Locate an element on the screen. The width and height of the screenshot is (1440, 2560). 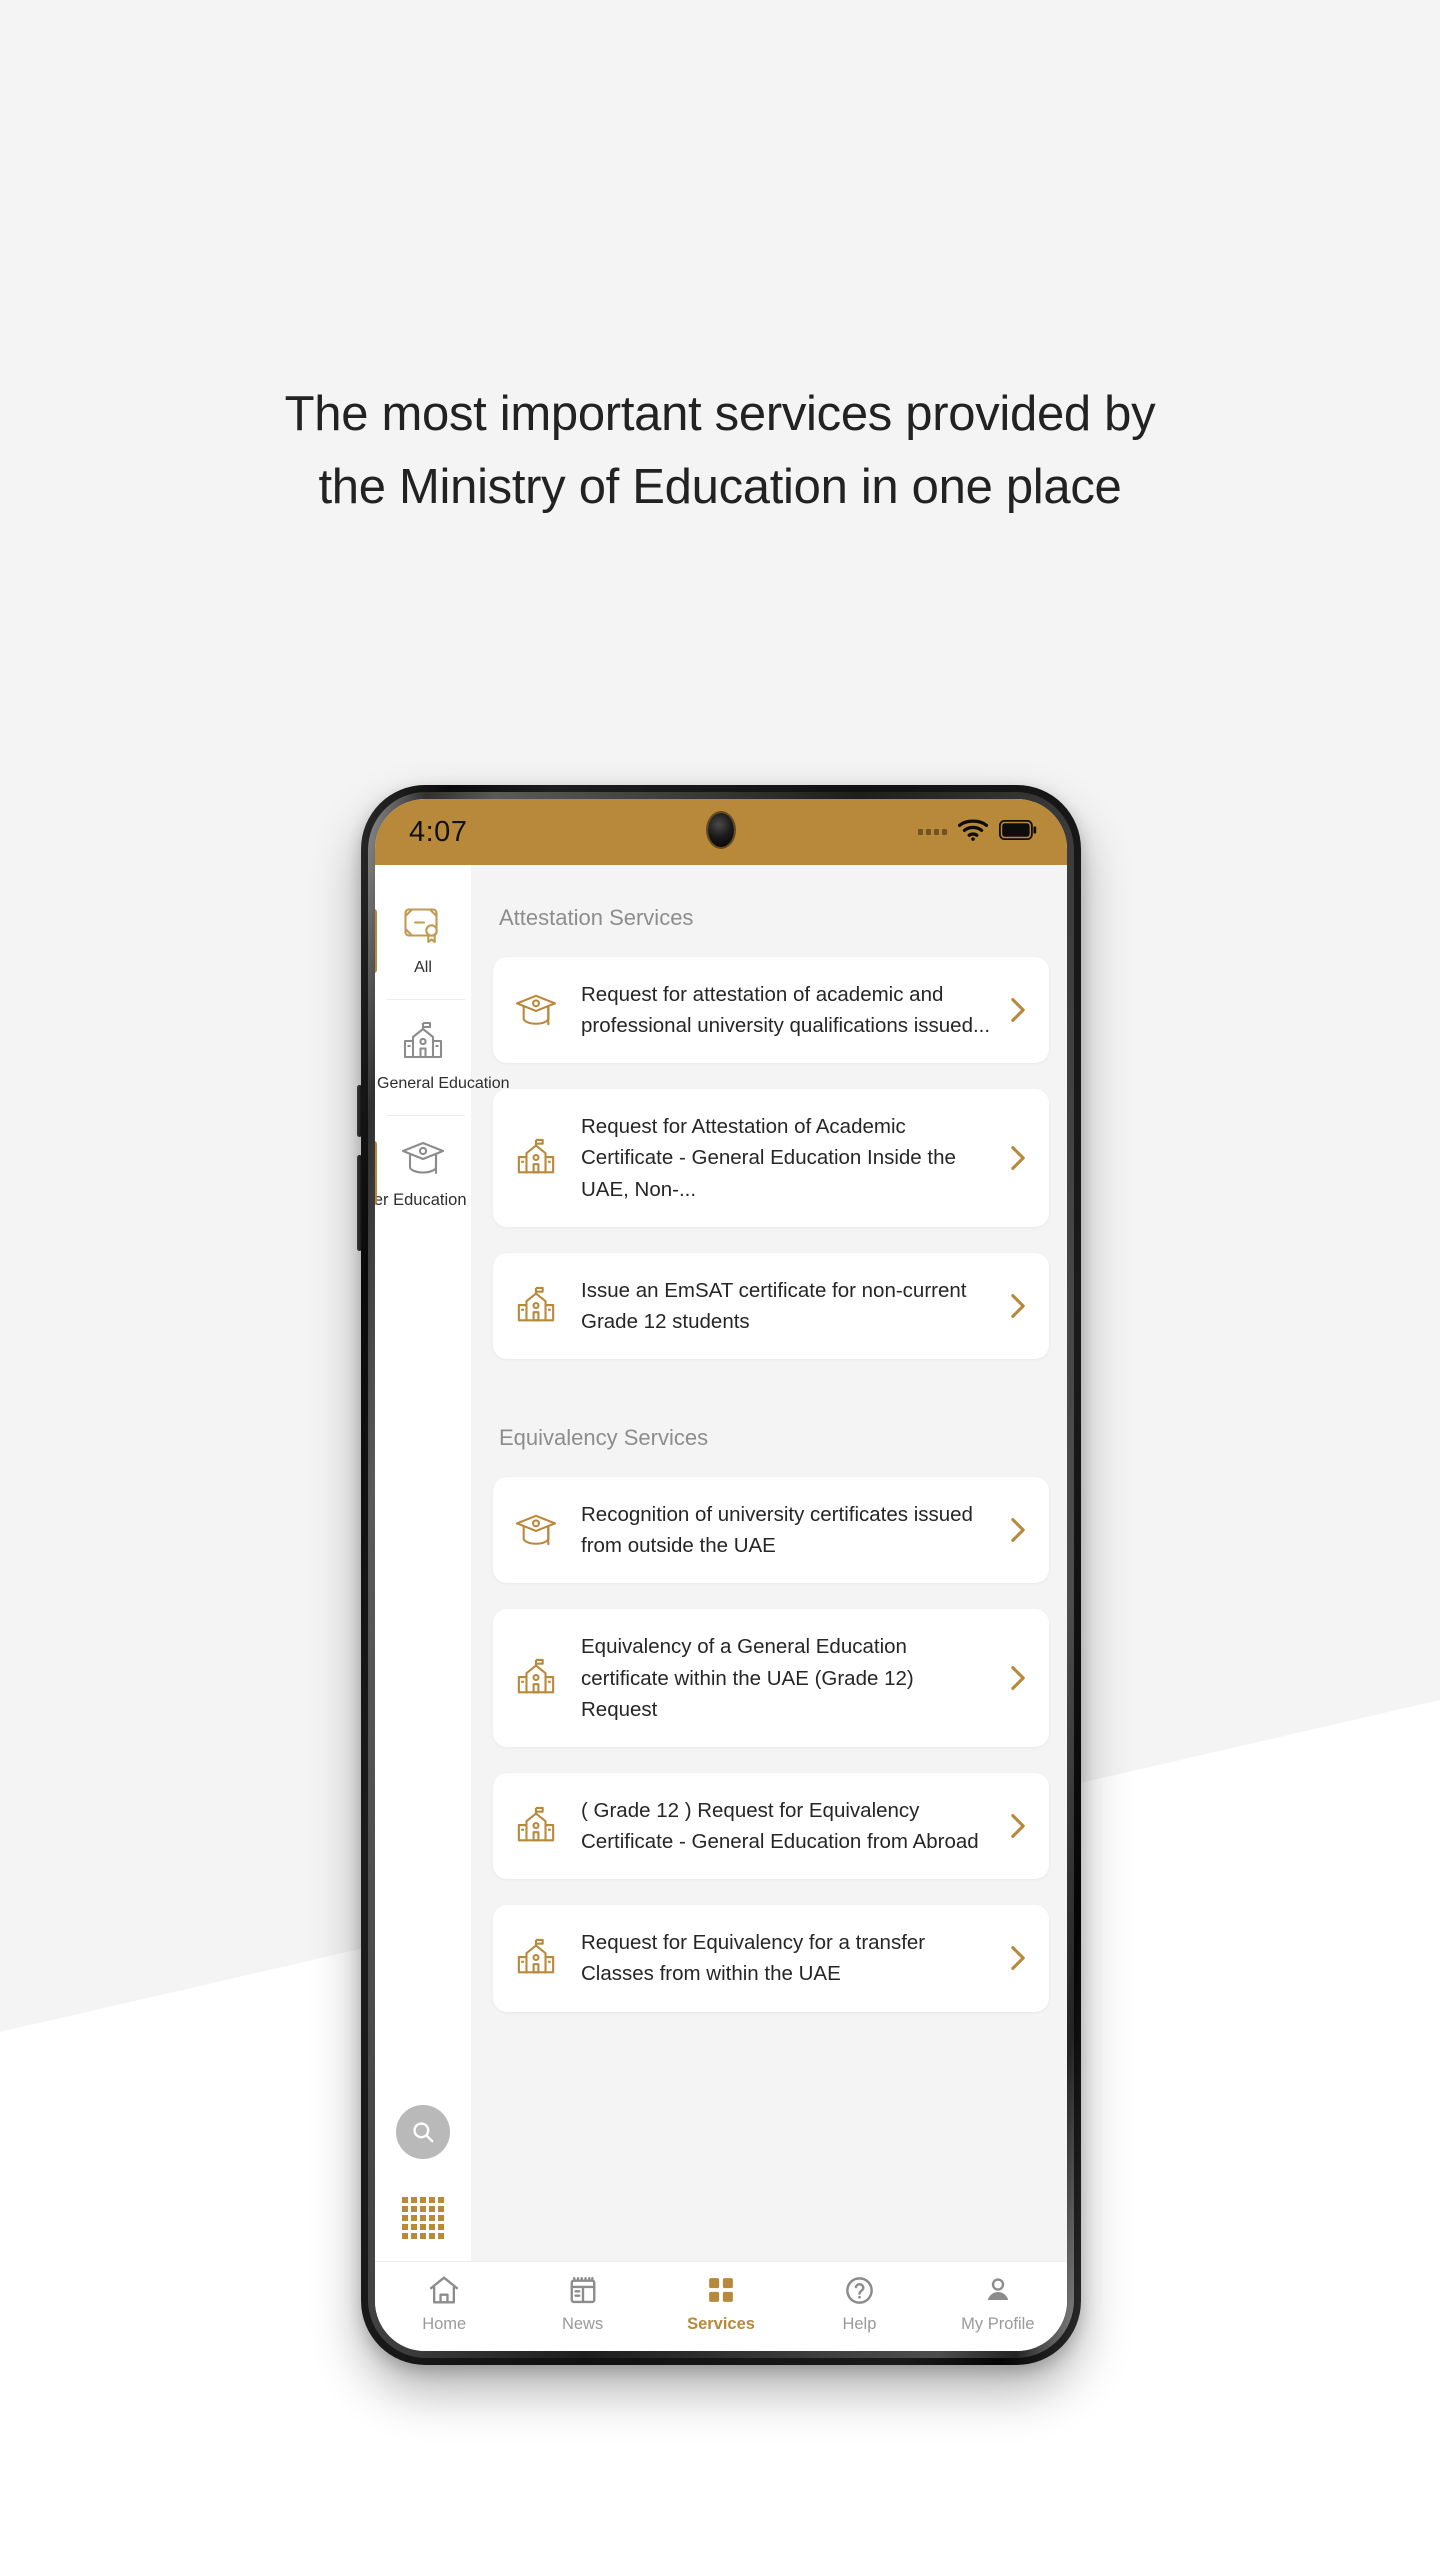
question-circle-icon is located at coordinates (859, 2290).